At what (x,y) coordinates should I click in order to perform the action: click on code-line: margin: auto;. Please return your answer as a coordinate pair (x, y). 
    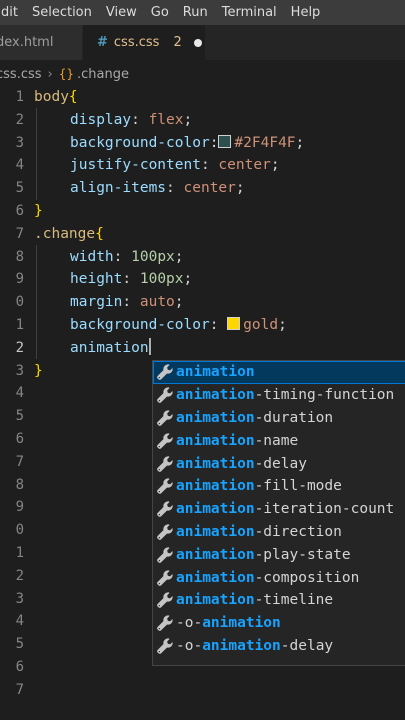
    Looking at the image, I should click on (219, 302).